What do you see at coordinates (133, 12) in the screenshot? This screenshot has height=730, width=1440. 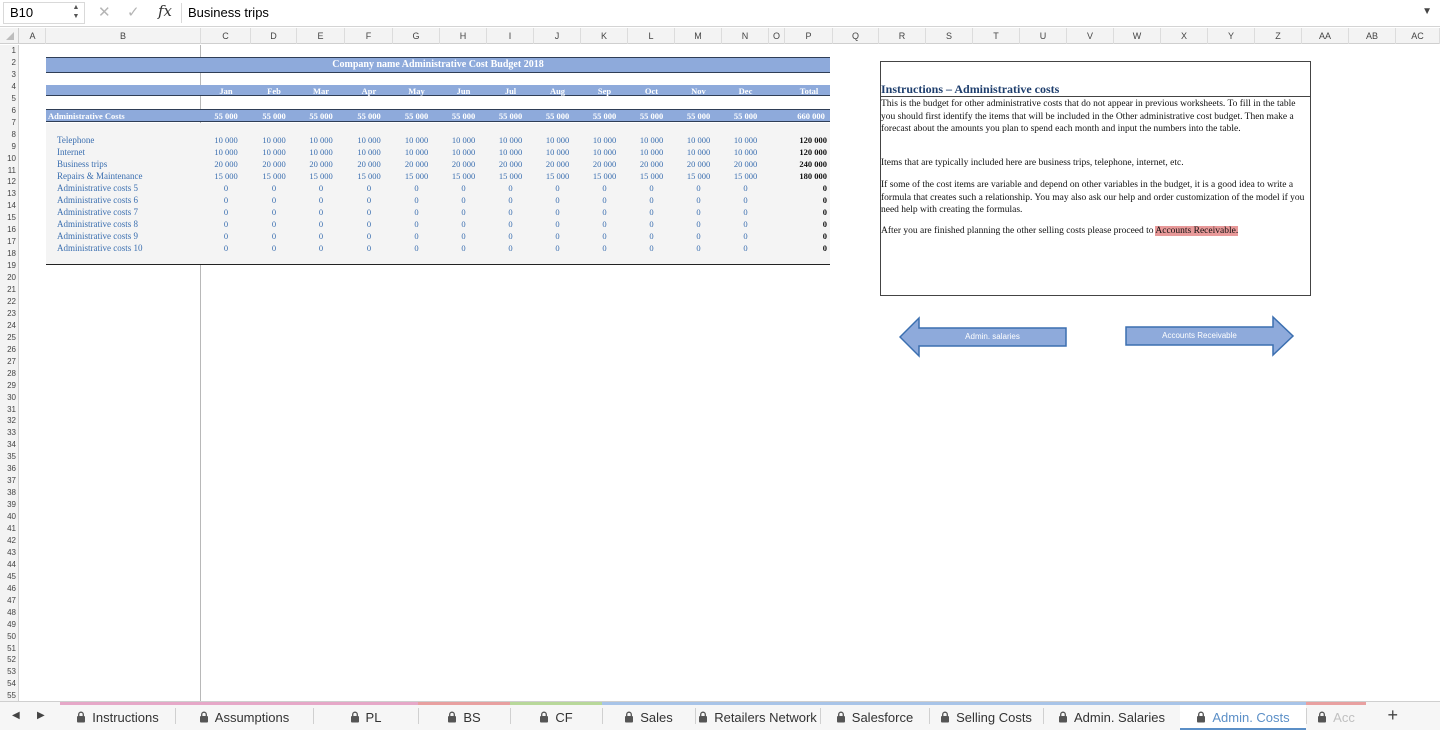 I see `confirm-icon: ✓` at bounding box center [133, 12].